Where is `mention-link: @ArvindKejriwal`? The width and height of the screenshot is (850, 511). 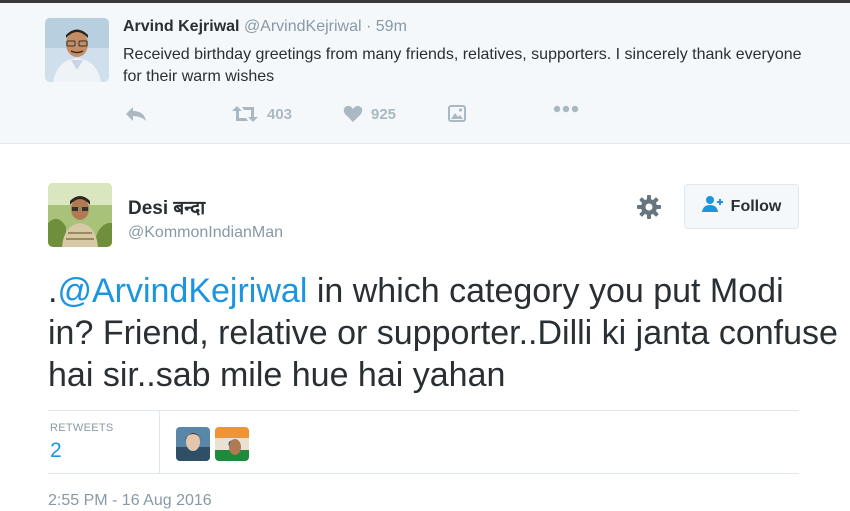
mention-link: @ArvindKejriwal is located at coordinates (182, 291).